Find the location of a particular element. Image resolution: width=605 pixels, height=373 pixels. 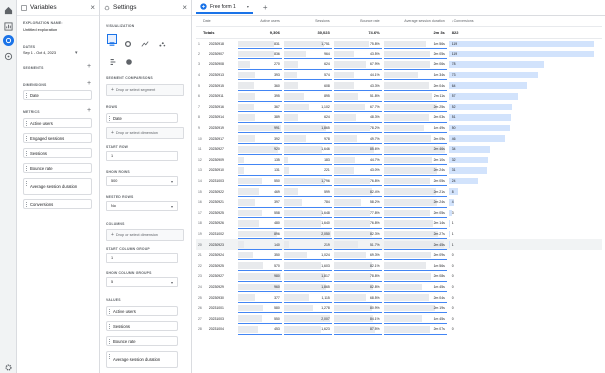

geo-viz-icon is located at coordinates (129, 62).